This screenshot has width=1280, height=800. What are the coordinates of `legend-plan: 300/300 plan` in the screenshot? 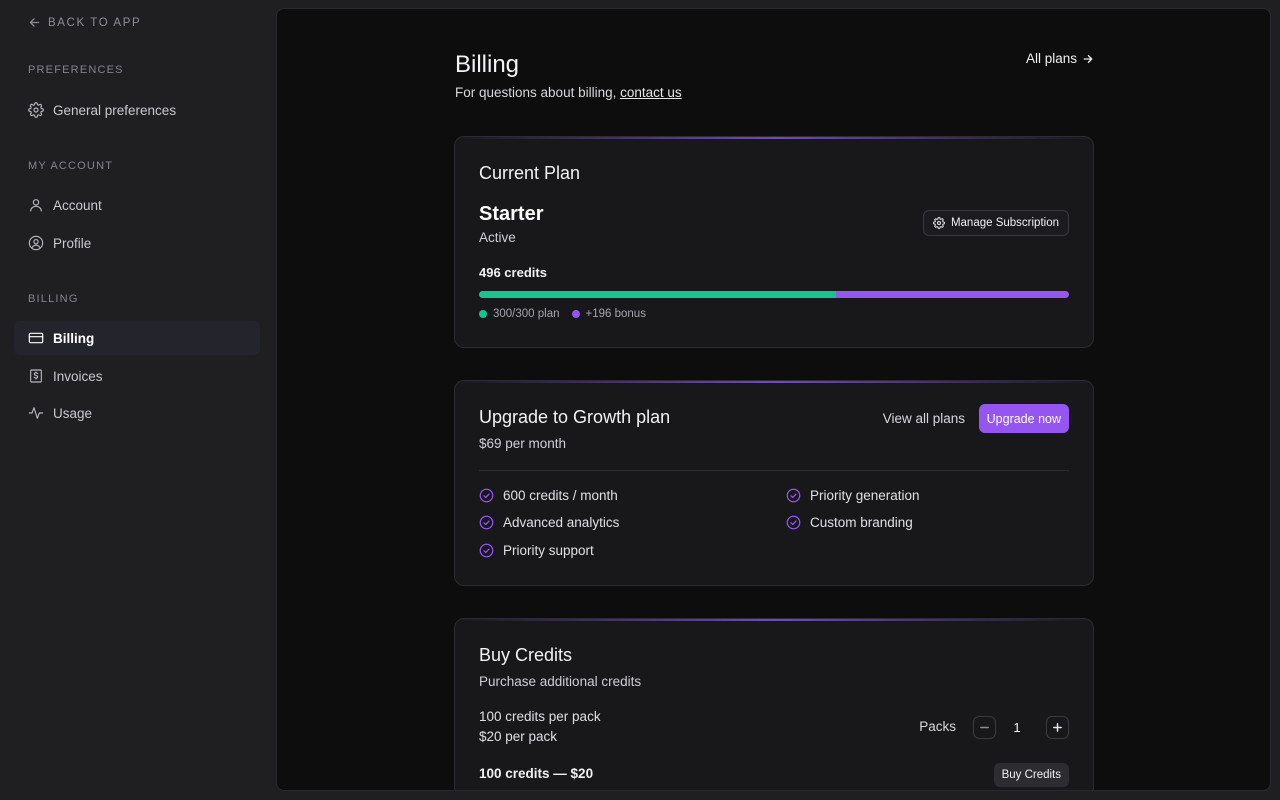 It's located at (519, 314).